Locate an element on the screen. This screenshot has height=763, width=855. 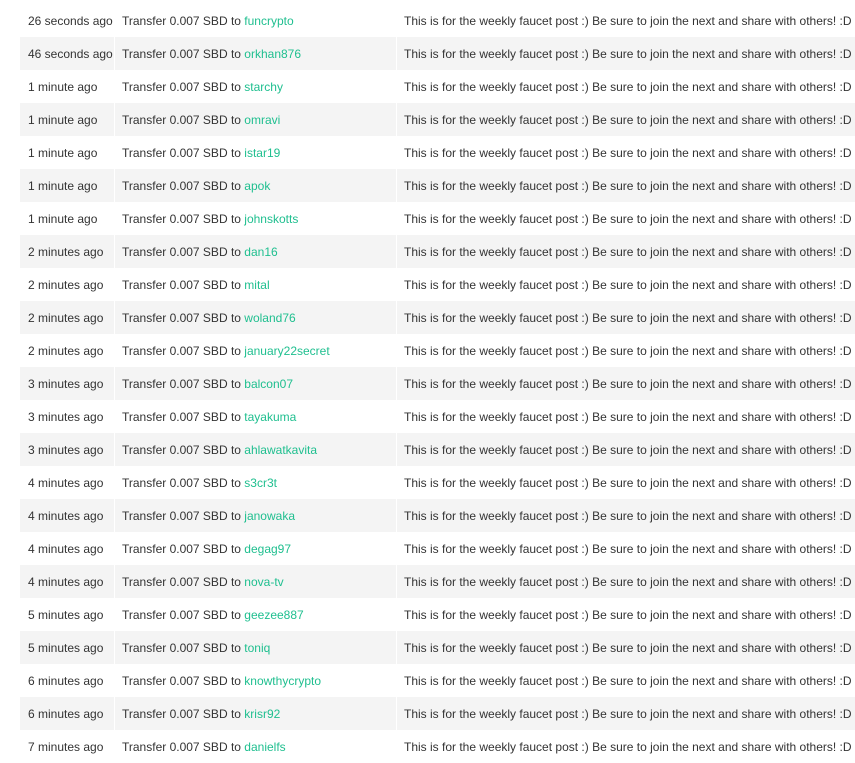
recipient-link: geezee887 is located at coordinates (273, 615).